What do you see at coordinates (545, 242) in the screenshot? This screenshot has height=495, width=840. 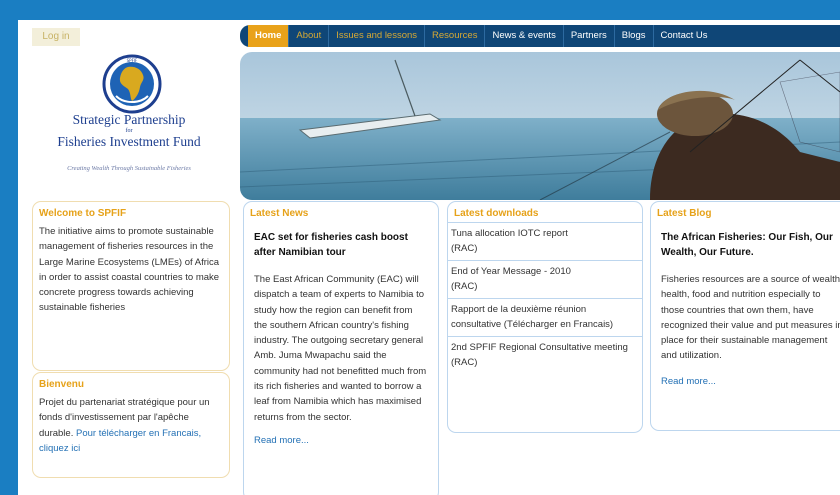 I see `download-item: Tuna allocation IOTC report (RAC)` at bounding box center [545, 242].